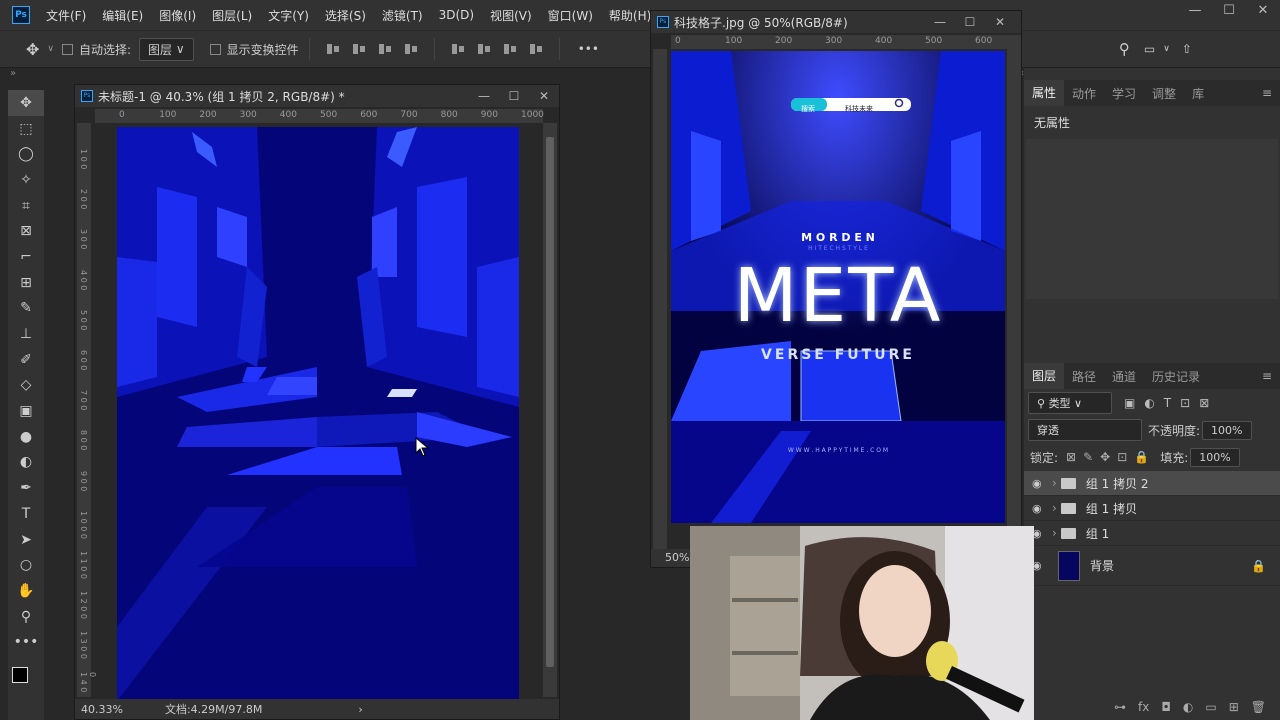 Image resolution: width=1280 pixels, height=720 pixels. Describe the element at coordinates (1120, 707) in the screenshot. I see `link-icon: ⊶` at that location.